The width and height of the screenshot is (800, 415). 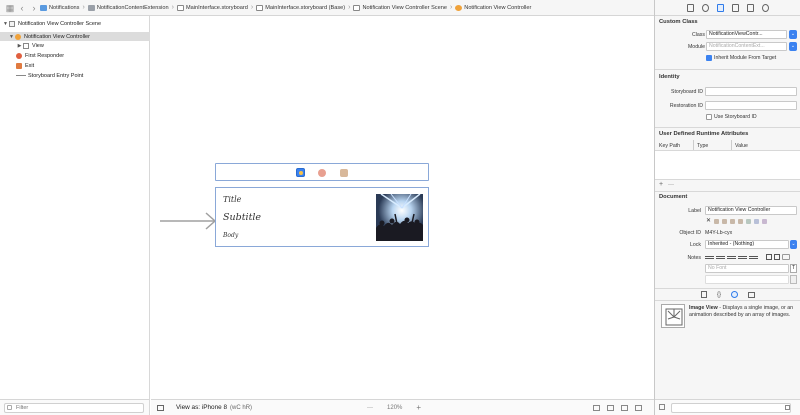 What do you see at coordinates (75, 45) in the screenshot?
I see `outline-item-view: ▶ View` at bounding box center [75, 45].